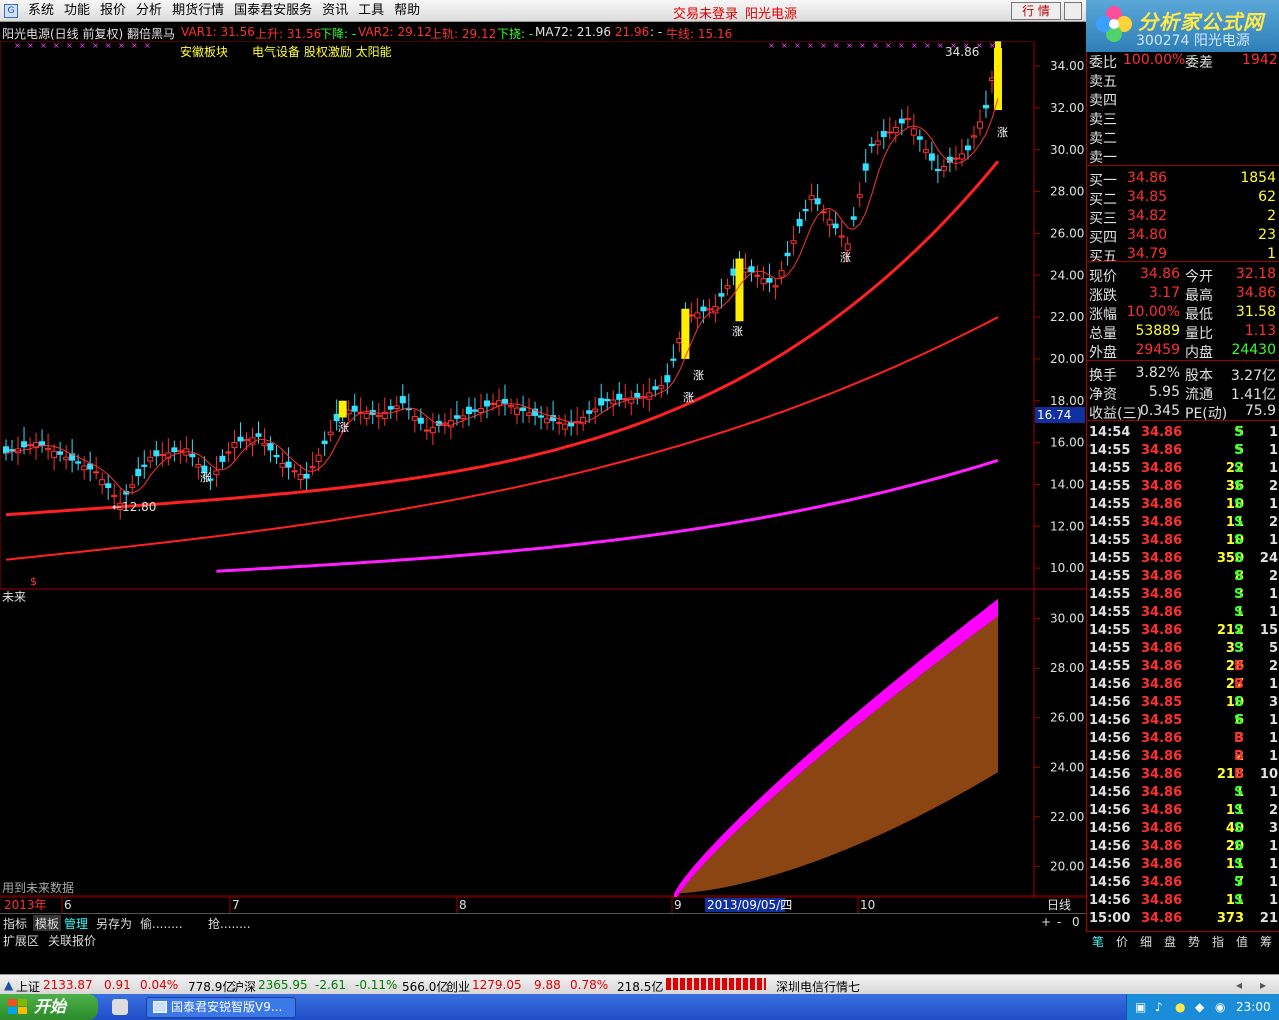  What do you see at coordinates (589, 985) in the screenshot?
I see `cy-pct: 0.78%` at bounding box center [589, 985].